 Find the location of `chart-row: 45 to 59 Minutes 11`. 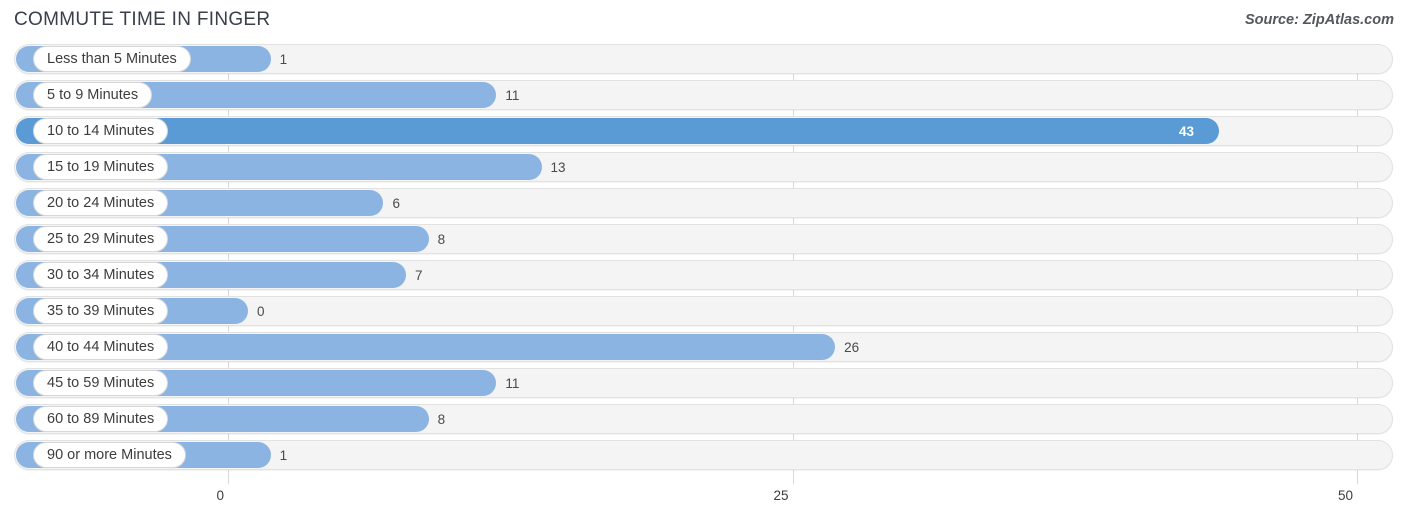

chart-row: 45 to 59 Minutes 11 is located at coordinates (703, 383).